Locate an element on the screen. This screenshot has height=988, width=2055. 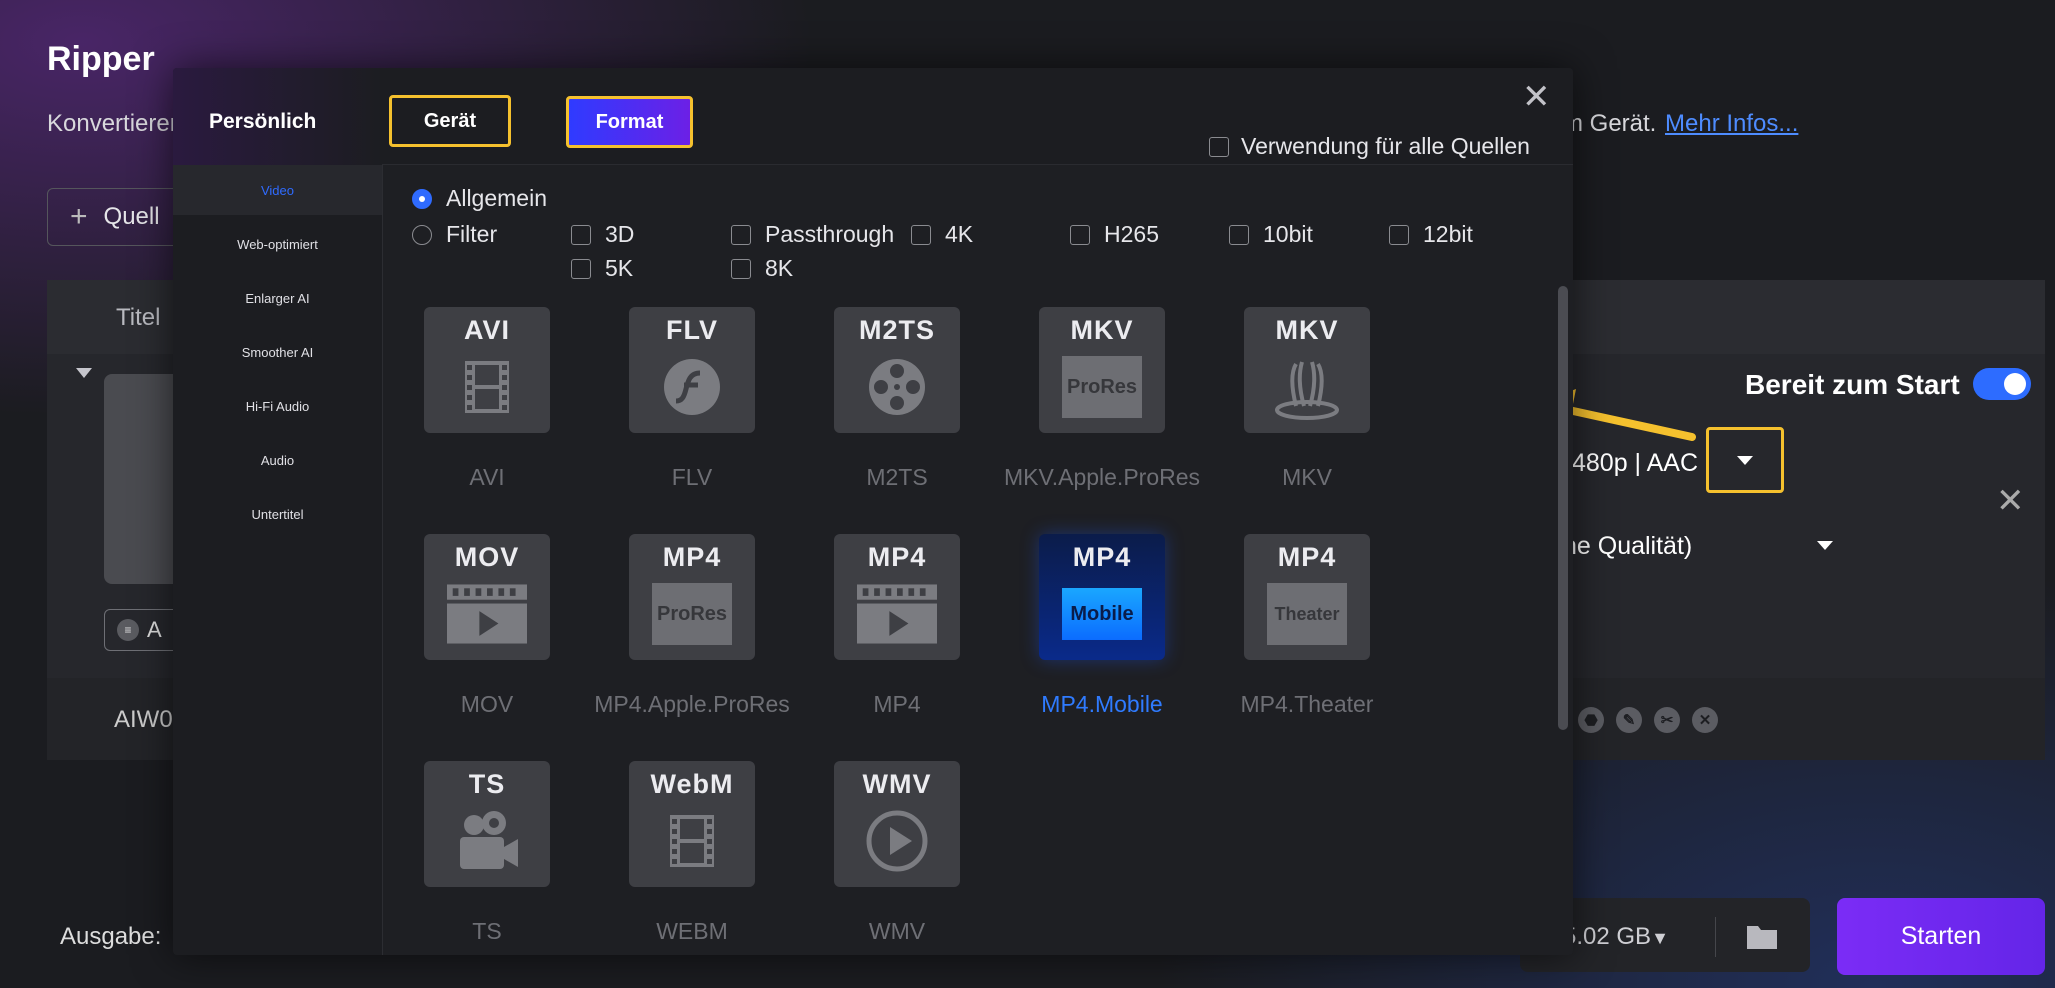
sidebar-item-subtitles: Untertitel is located at coordinates (277, 514).